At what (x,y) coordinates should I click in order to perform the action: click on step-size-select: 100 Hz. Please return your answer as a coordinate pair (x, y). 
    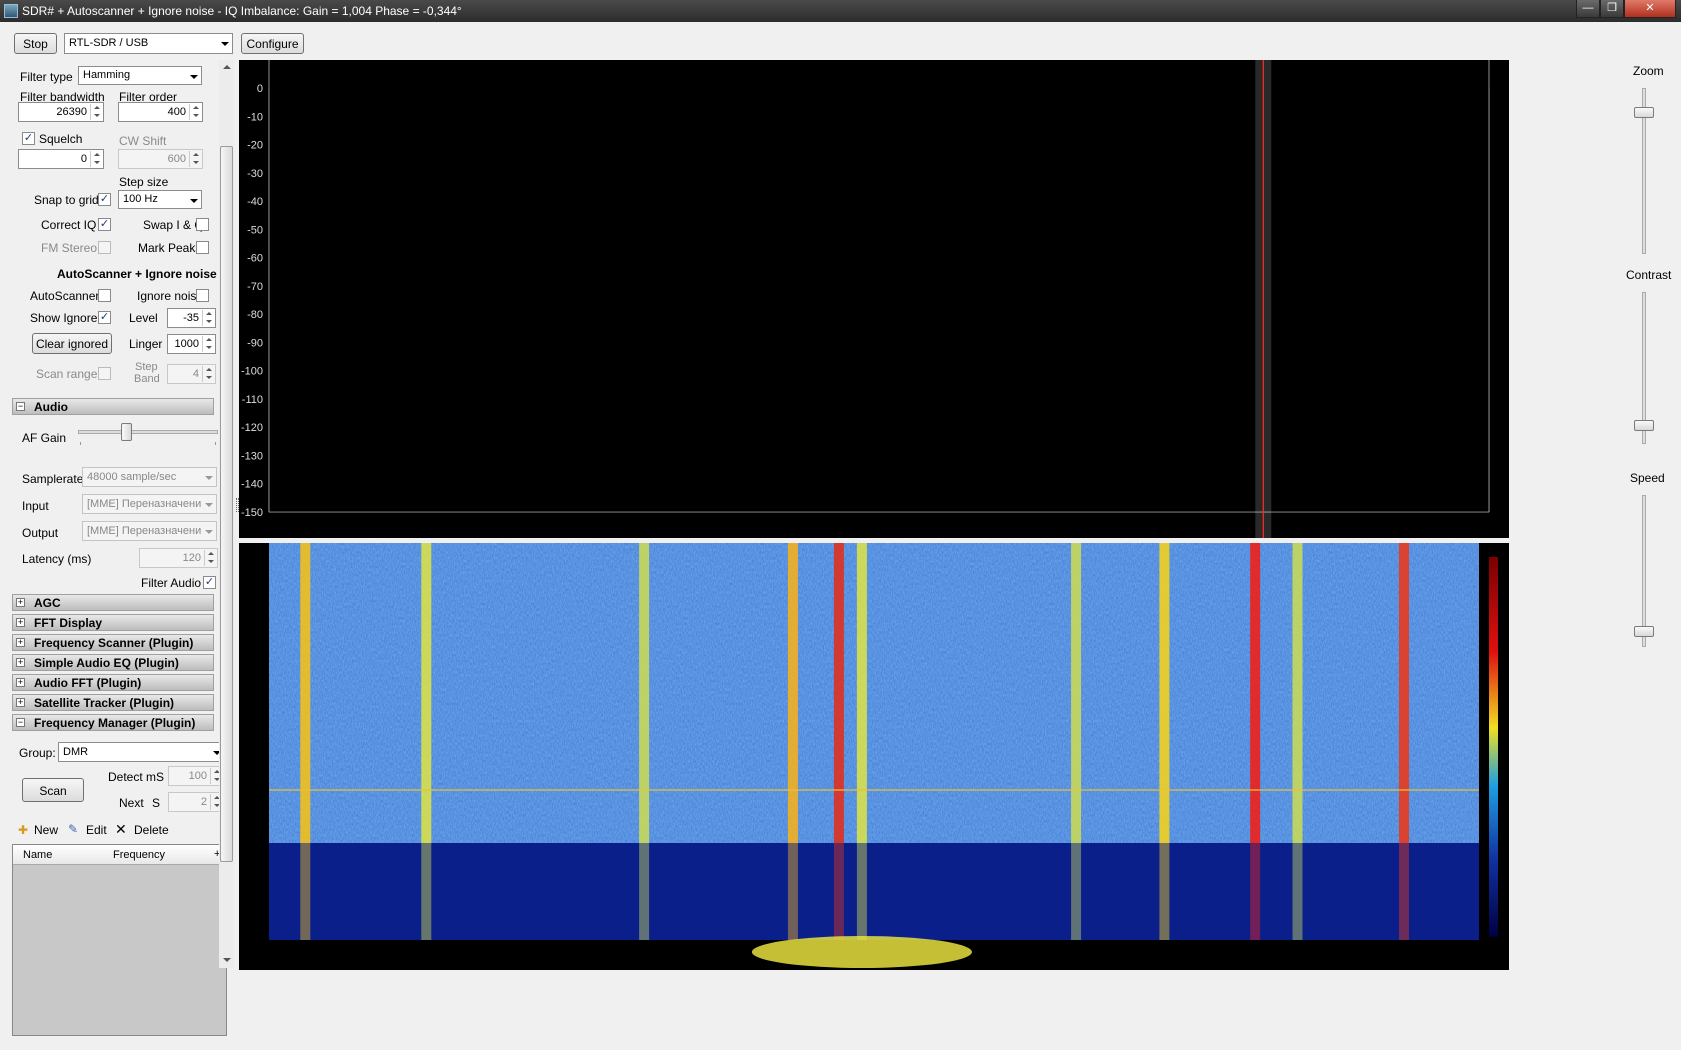
    Looking at the image, I should click on (160, 199).